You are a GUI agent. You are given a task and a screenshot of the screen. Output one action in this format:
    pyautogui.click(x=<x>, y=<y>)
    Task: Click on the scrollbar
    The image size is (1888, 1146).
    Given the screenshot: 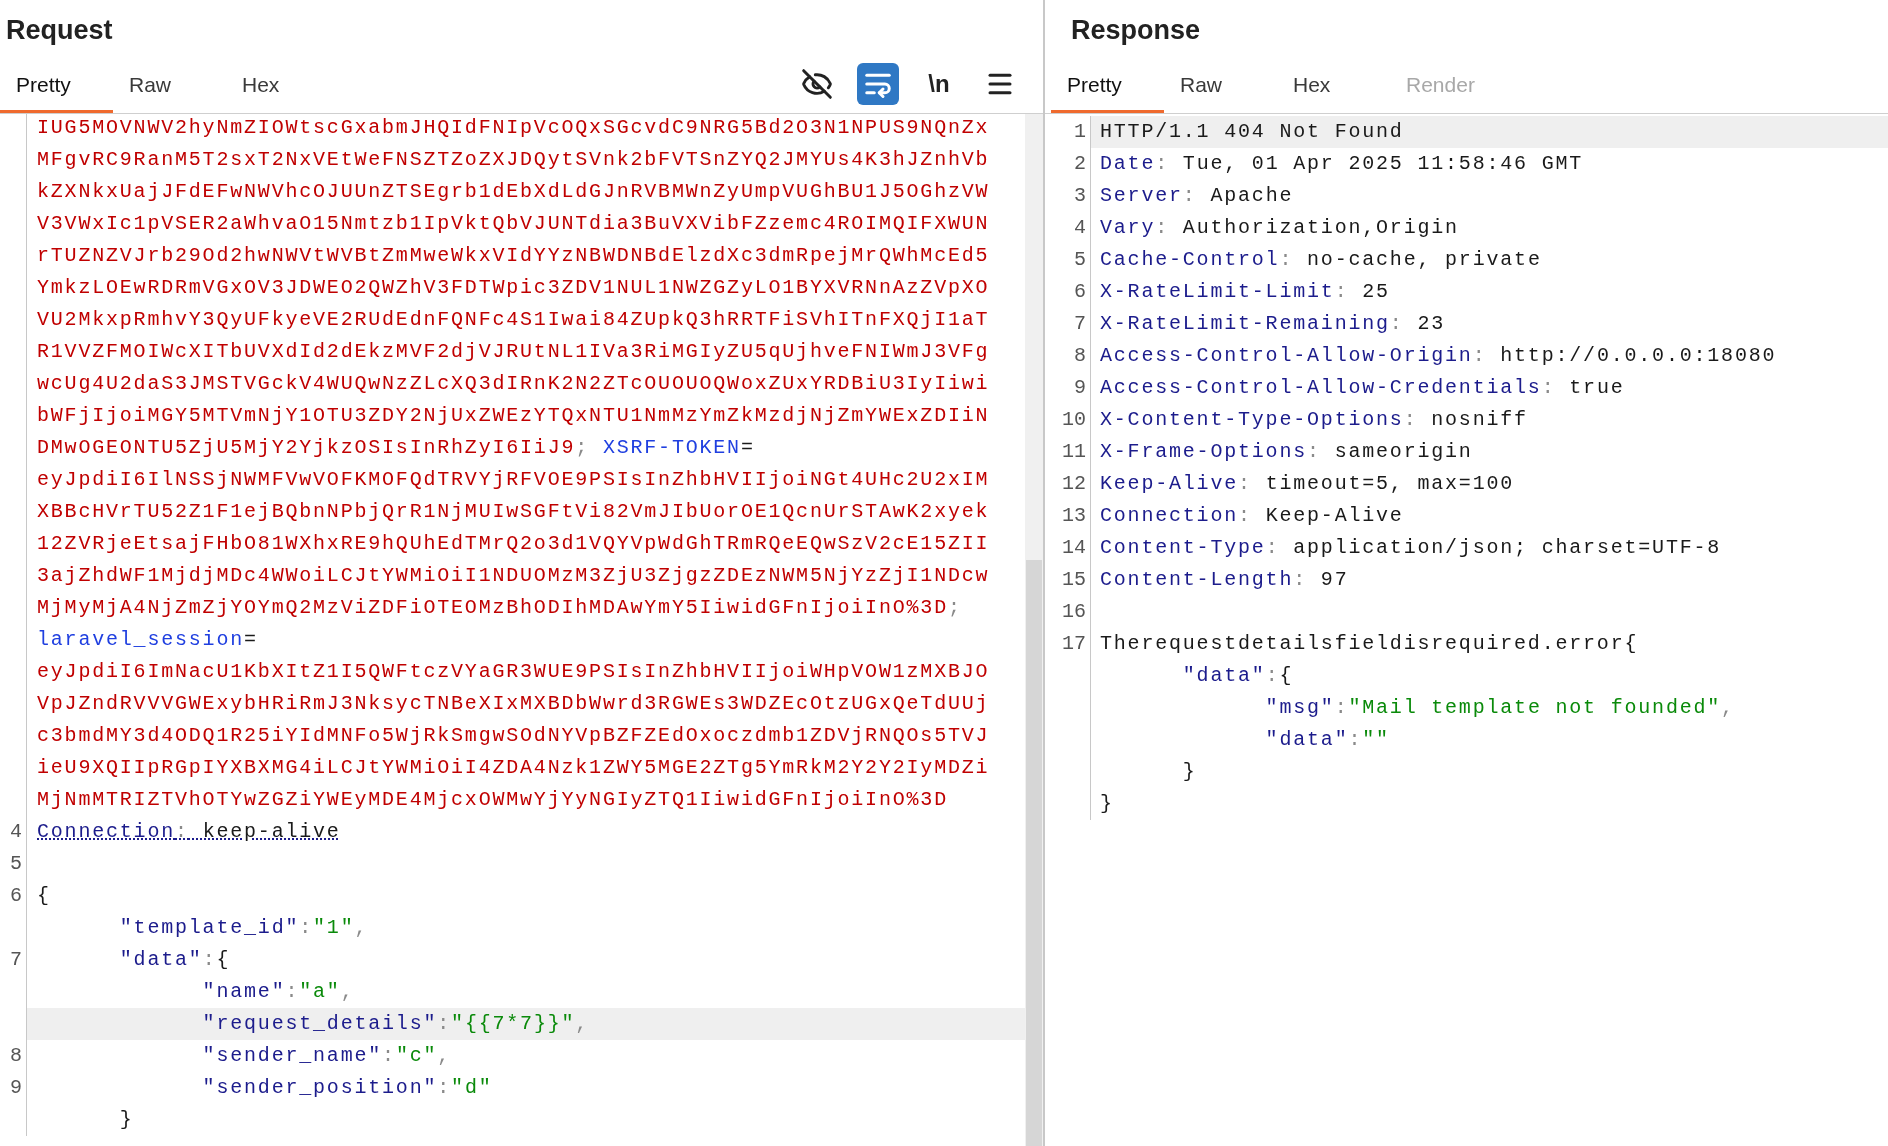 What is the action you would take?
    pyautogui.click(x=1034, y=630)
    